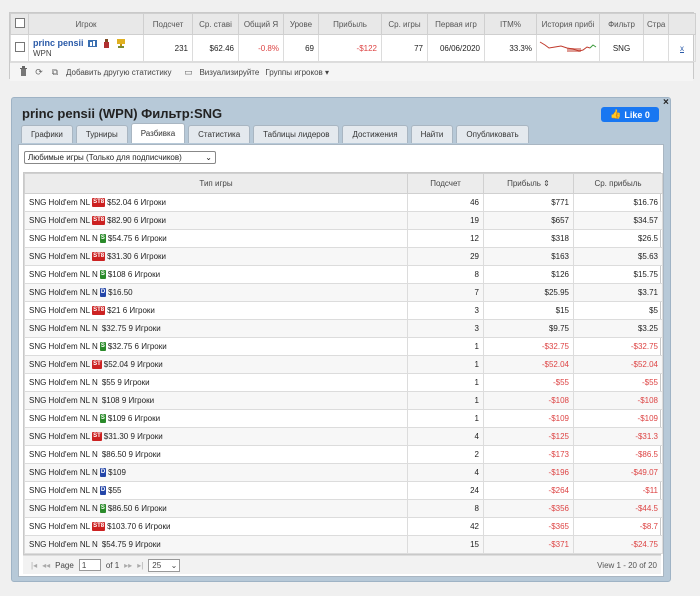  What do you see at coordinates (101, 134) in the screenshot?
I see `tab-tournaments: Турниры` at bounding box center [101, 134].